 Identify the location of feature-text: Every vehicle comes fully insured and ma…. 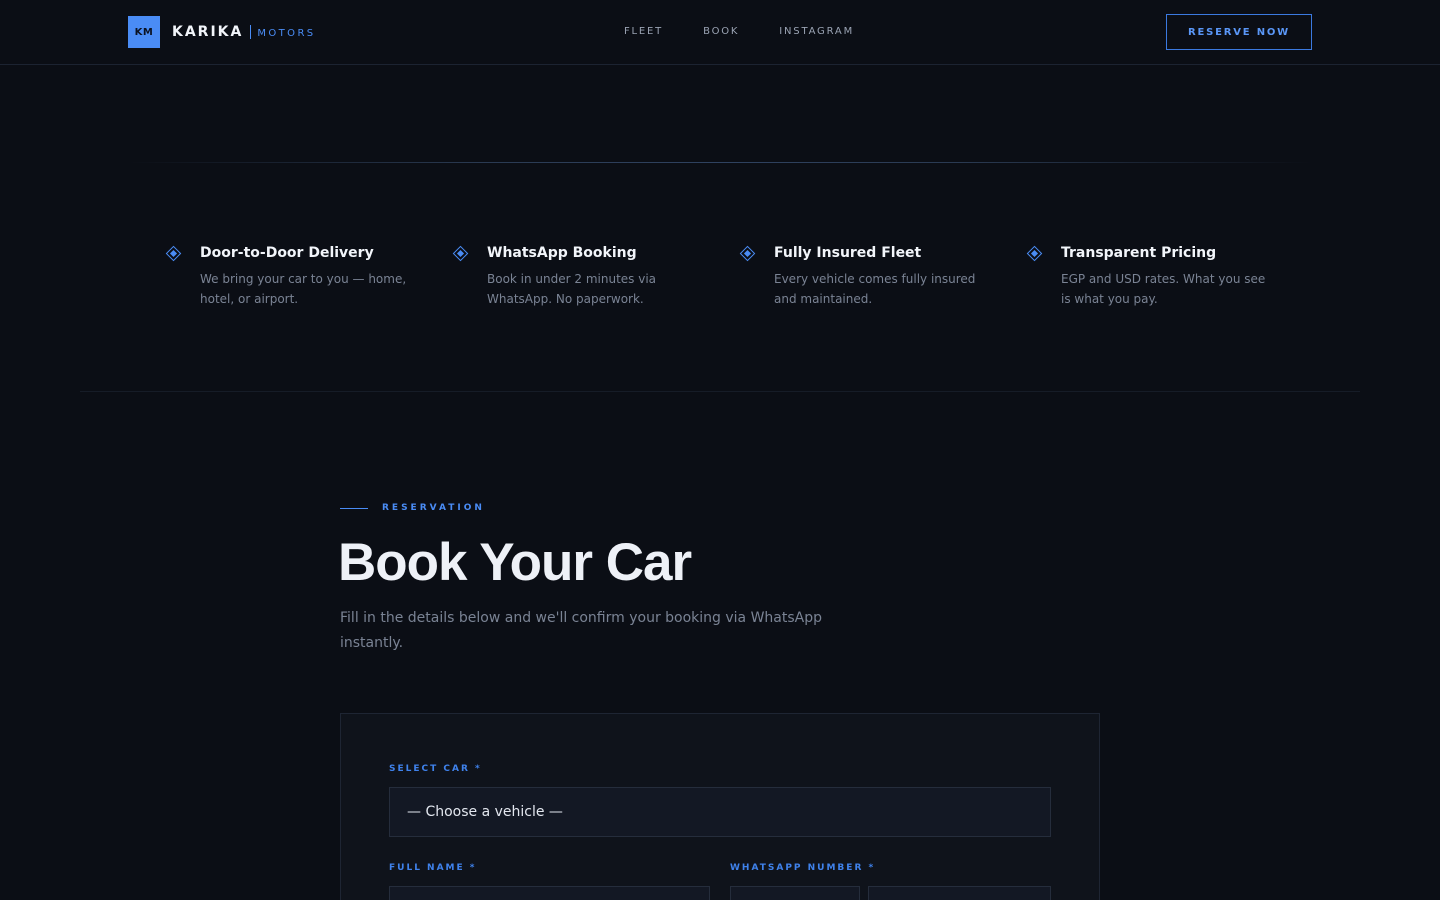
(875, 289).